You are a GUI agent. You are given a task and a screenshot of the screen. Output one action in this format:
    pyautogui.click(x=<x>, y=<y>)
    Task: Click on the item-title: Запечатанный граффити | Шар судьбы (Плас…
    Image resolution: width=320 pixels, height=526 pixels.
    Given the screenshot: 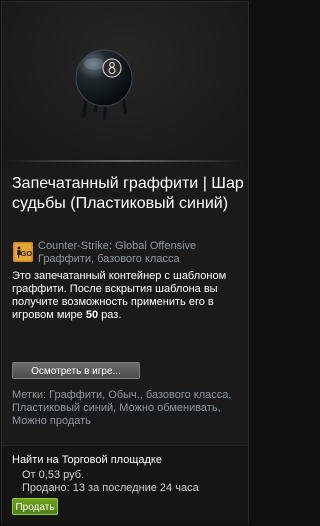 What is the action you would take?
    pyautogui.click(x=128, y=193)
    